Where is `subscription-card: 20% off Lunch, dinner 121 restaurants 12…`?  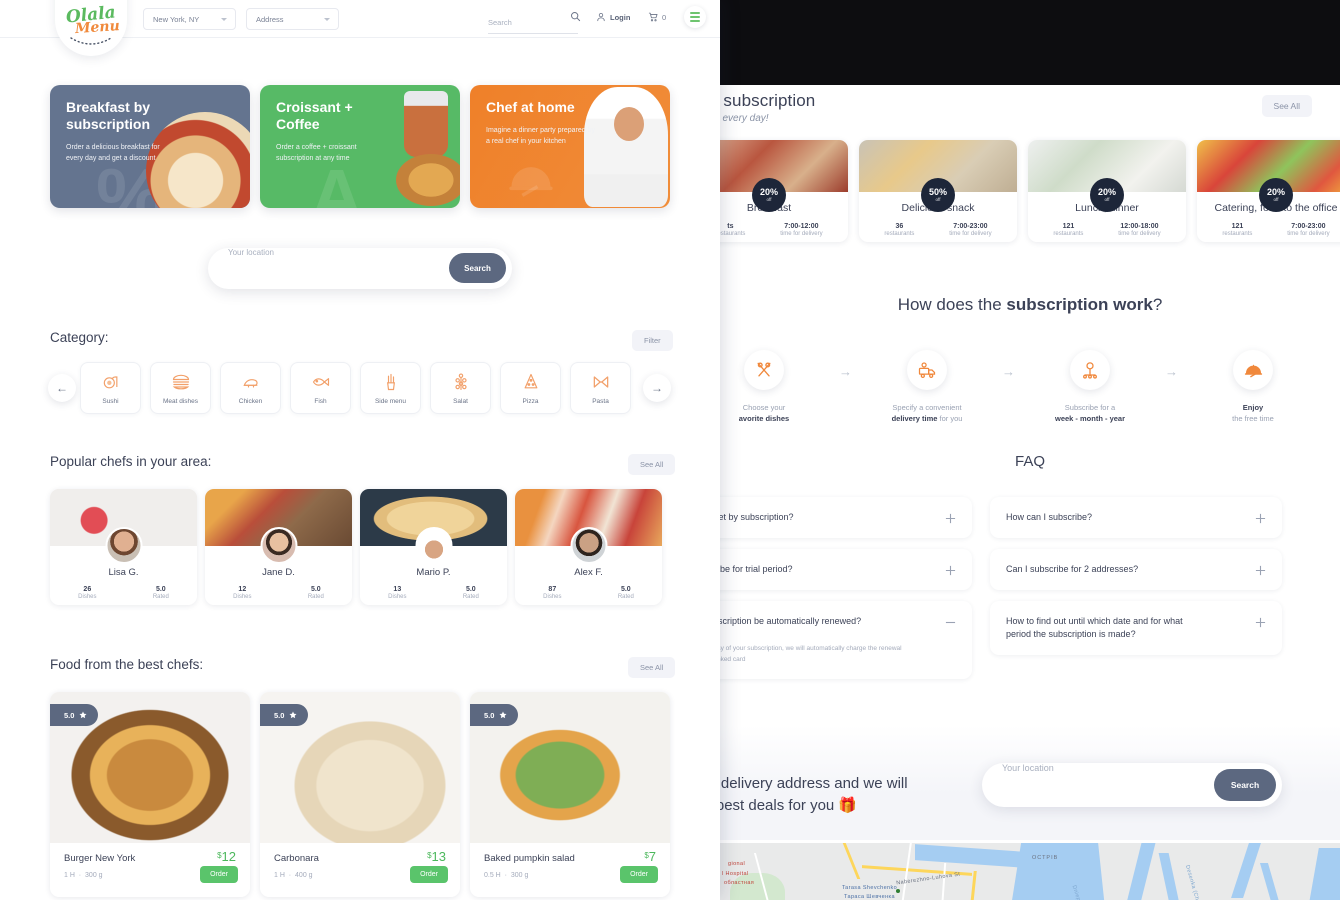 subscription-card: 20% off Lunch, dinner 121 restaurants 12… is located at coordinates (1107, 191).